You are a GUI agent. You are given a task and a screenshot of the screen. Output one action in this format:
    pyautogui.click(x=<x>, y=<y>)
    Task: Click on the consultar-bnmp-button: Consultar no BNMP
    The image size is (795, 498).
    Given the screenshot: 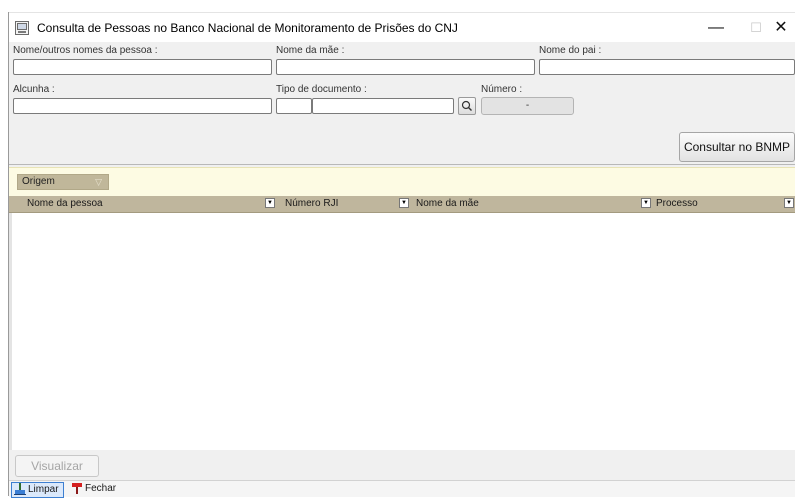 What is the action you would take?
    pyautogui.click(x=737, y=147)
    